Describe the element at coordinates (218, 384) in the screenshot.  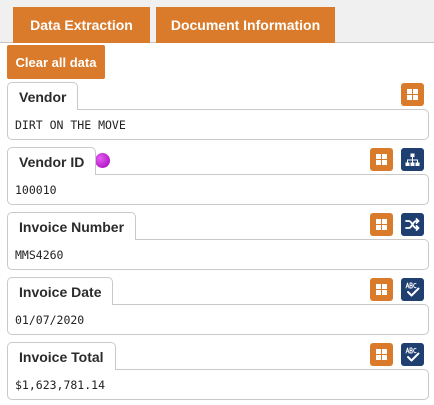
I see `invoice-total-field: $1,623,781.14` at that location.